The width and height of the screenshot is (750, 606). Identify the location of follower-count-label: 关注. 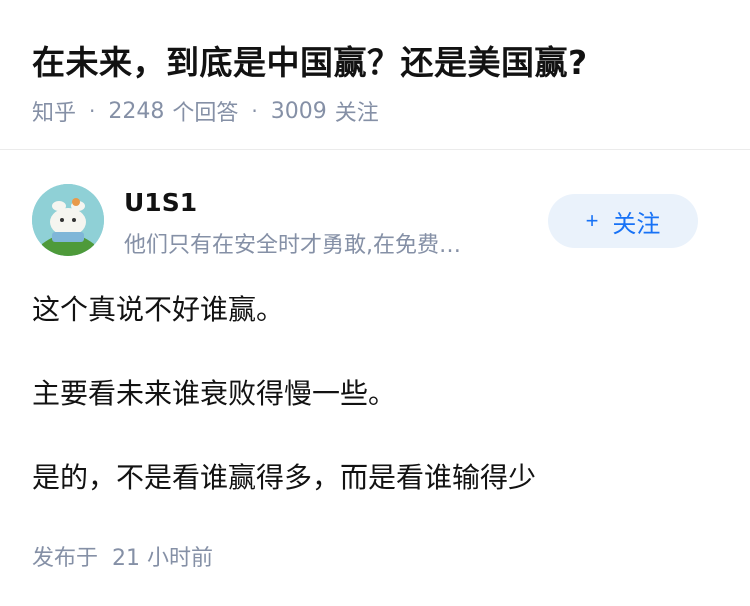
(356, 113).